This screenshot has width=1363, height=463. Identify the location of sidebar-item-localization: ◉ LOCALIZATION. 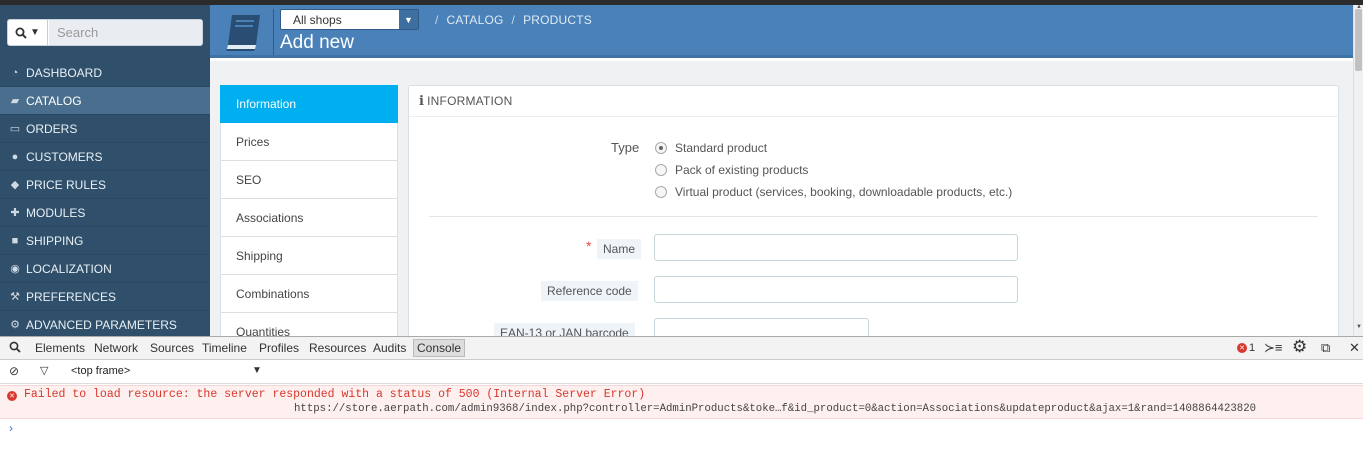
(105, 269).